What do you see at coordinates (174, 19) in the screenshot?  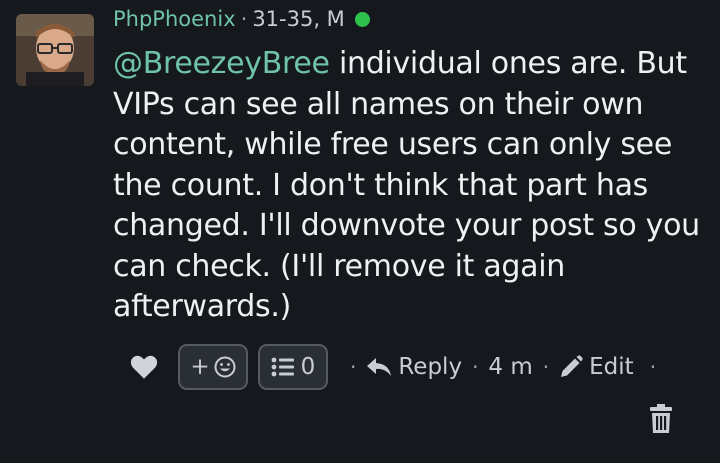 I see `author-username: PhpPhoenix` at bounding box center [174, 19].